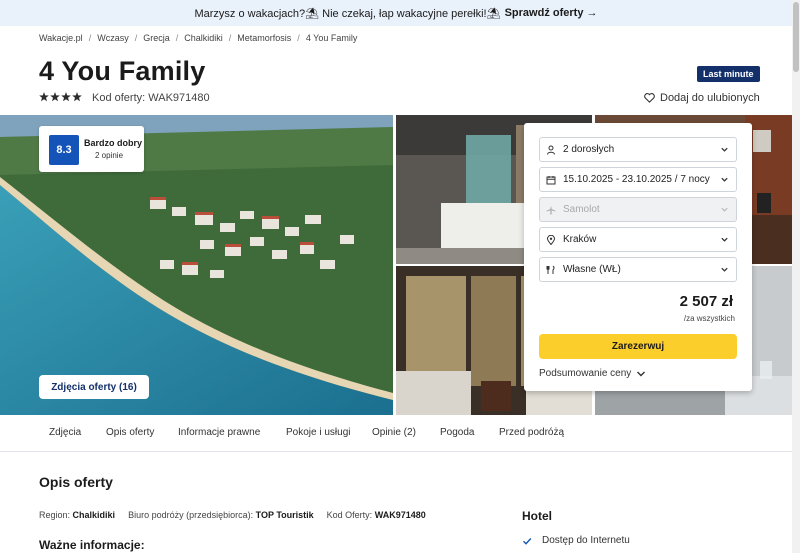  What do you see at coordinates (264, 38) in the screenshot?
I see `breadcrumb-item: Metamorfosis` at bounding box center [264, 38].